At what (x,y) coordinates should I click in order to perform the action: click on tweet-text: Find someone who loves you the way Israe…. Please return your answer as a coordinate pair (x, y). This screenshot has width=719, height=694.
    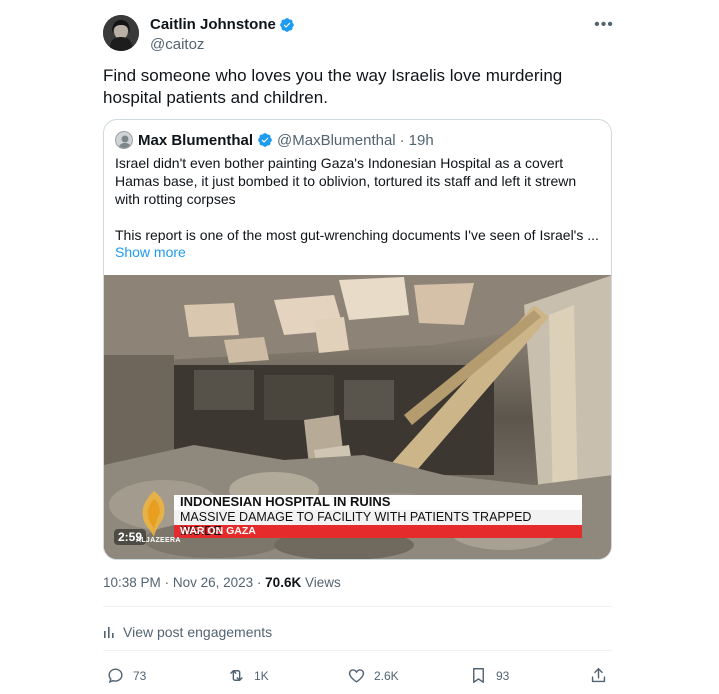
    Looking at the image, I should click on (333, 86).